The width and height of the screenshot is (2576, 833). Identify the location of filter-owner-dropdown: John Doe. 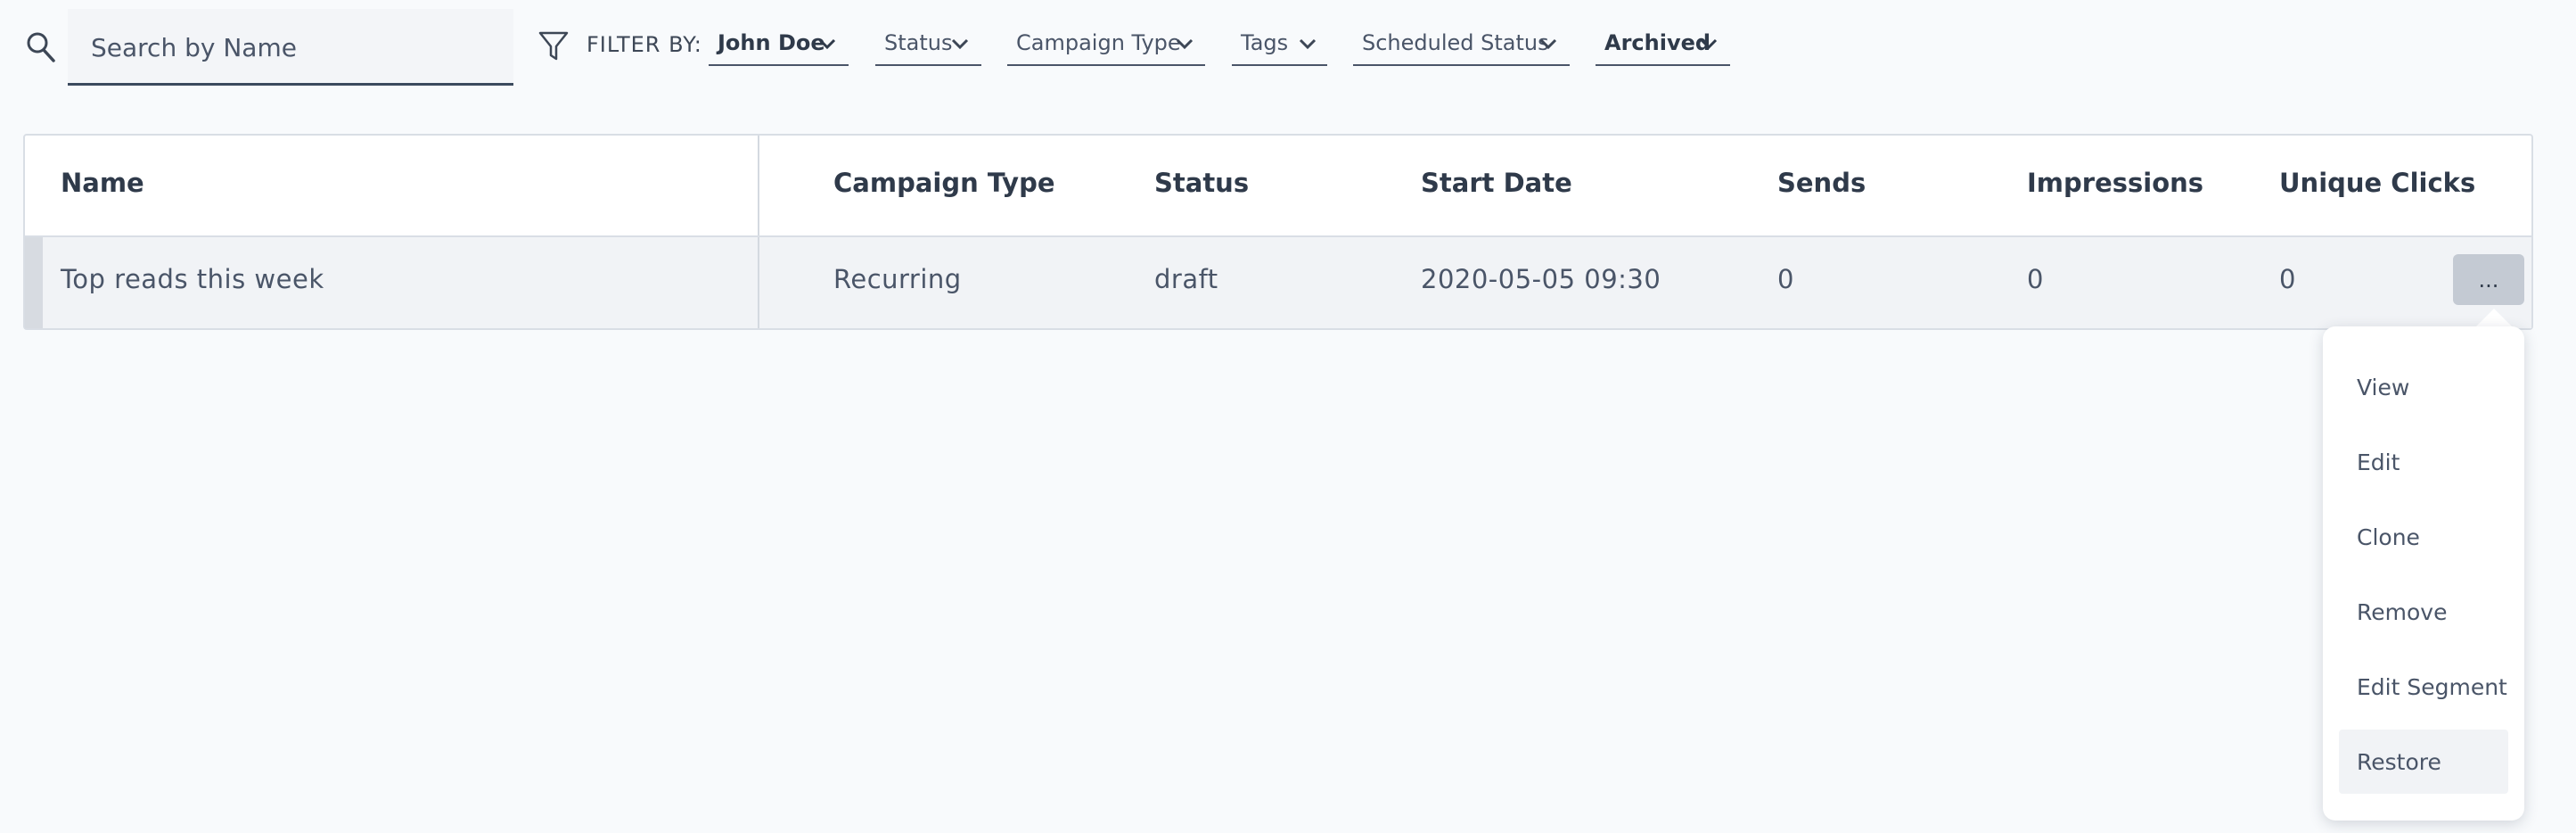
(779, 46).